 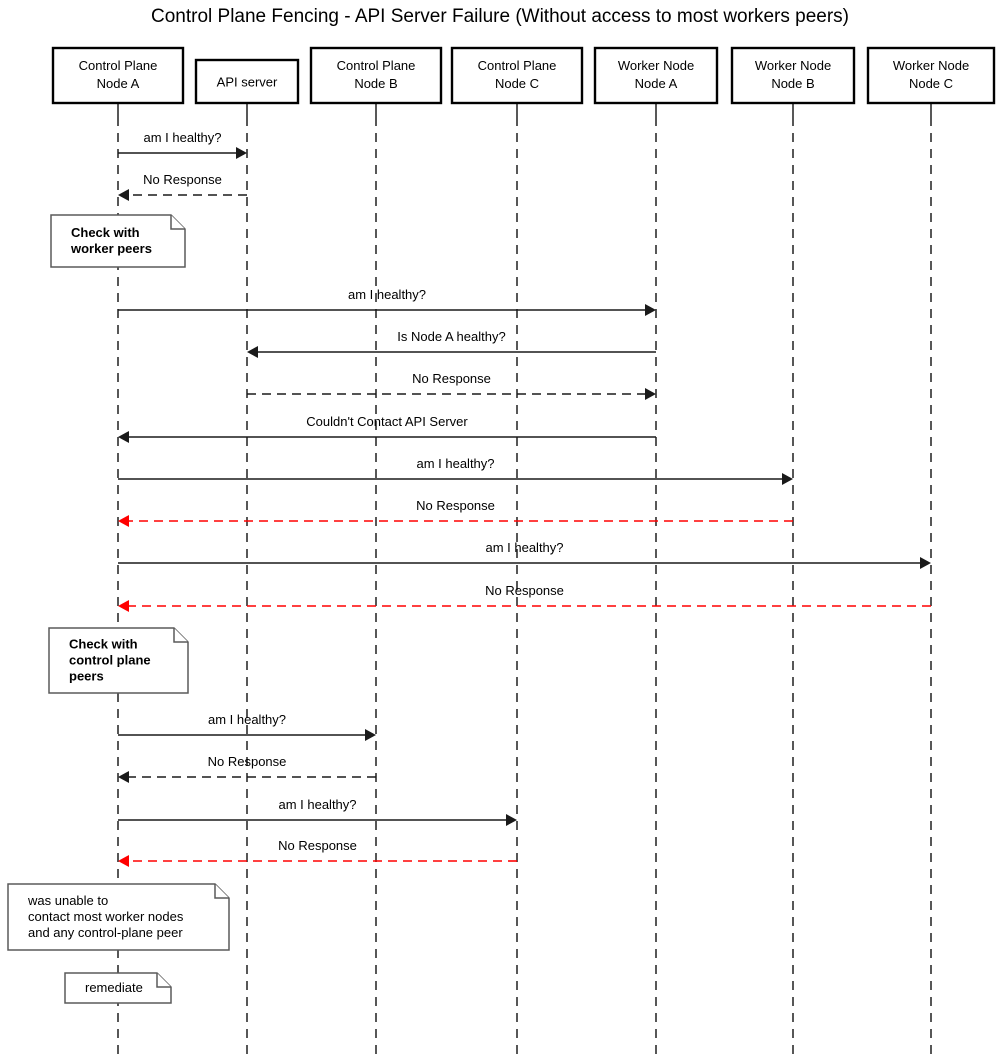 What do you see at coordinates (105, 932) in the screenshot?
I see `note-text-line: and any control-plane peer` at bounding box center [105, 932].